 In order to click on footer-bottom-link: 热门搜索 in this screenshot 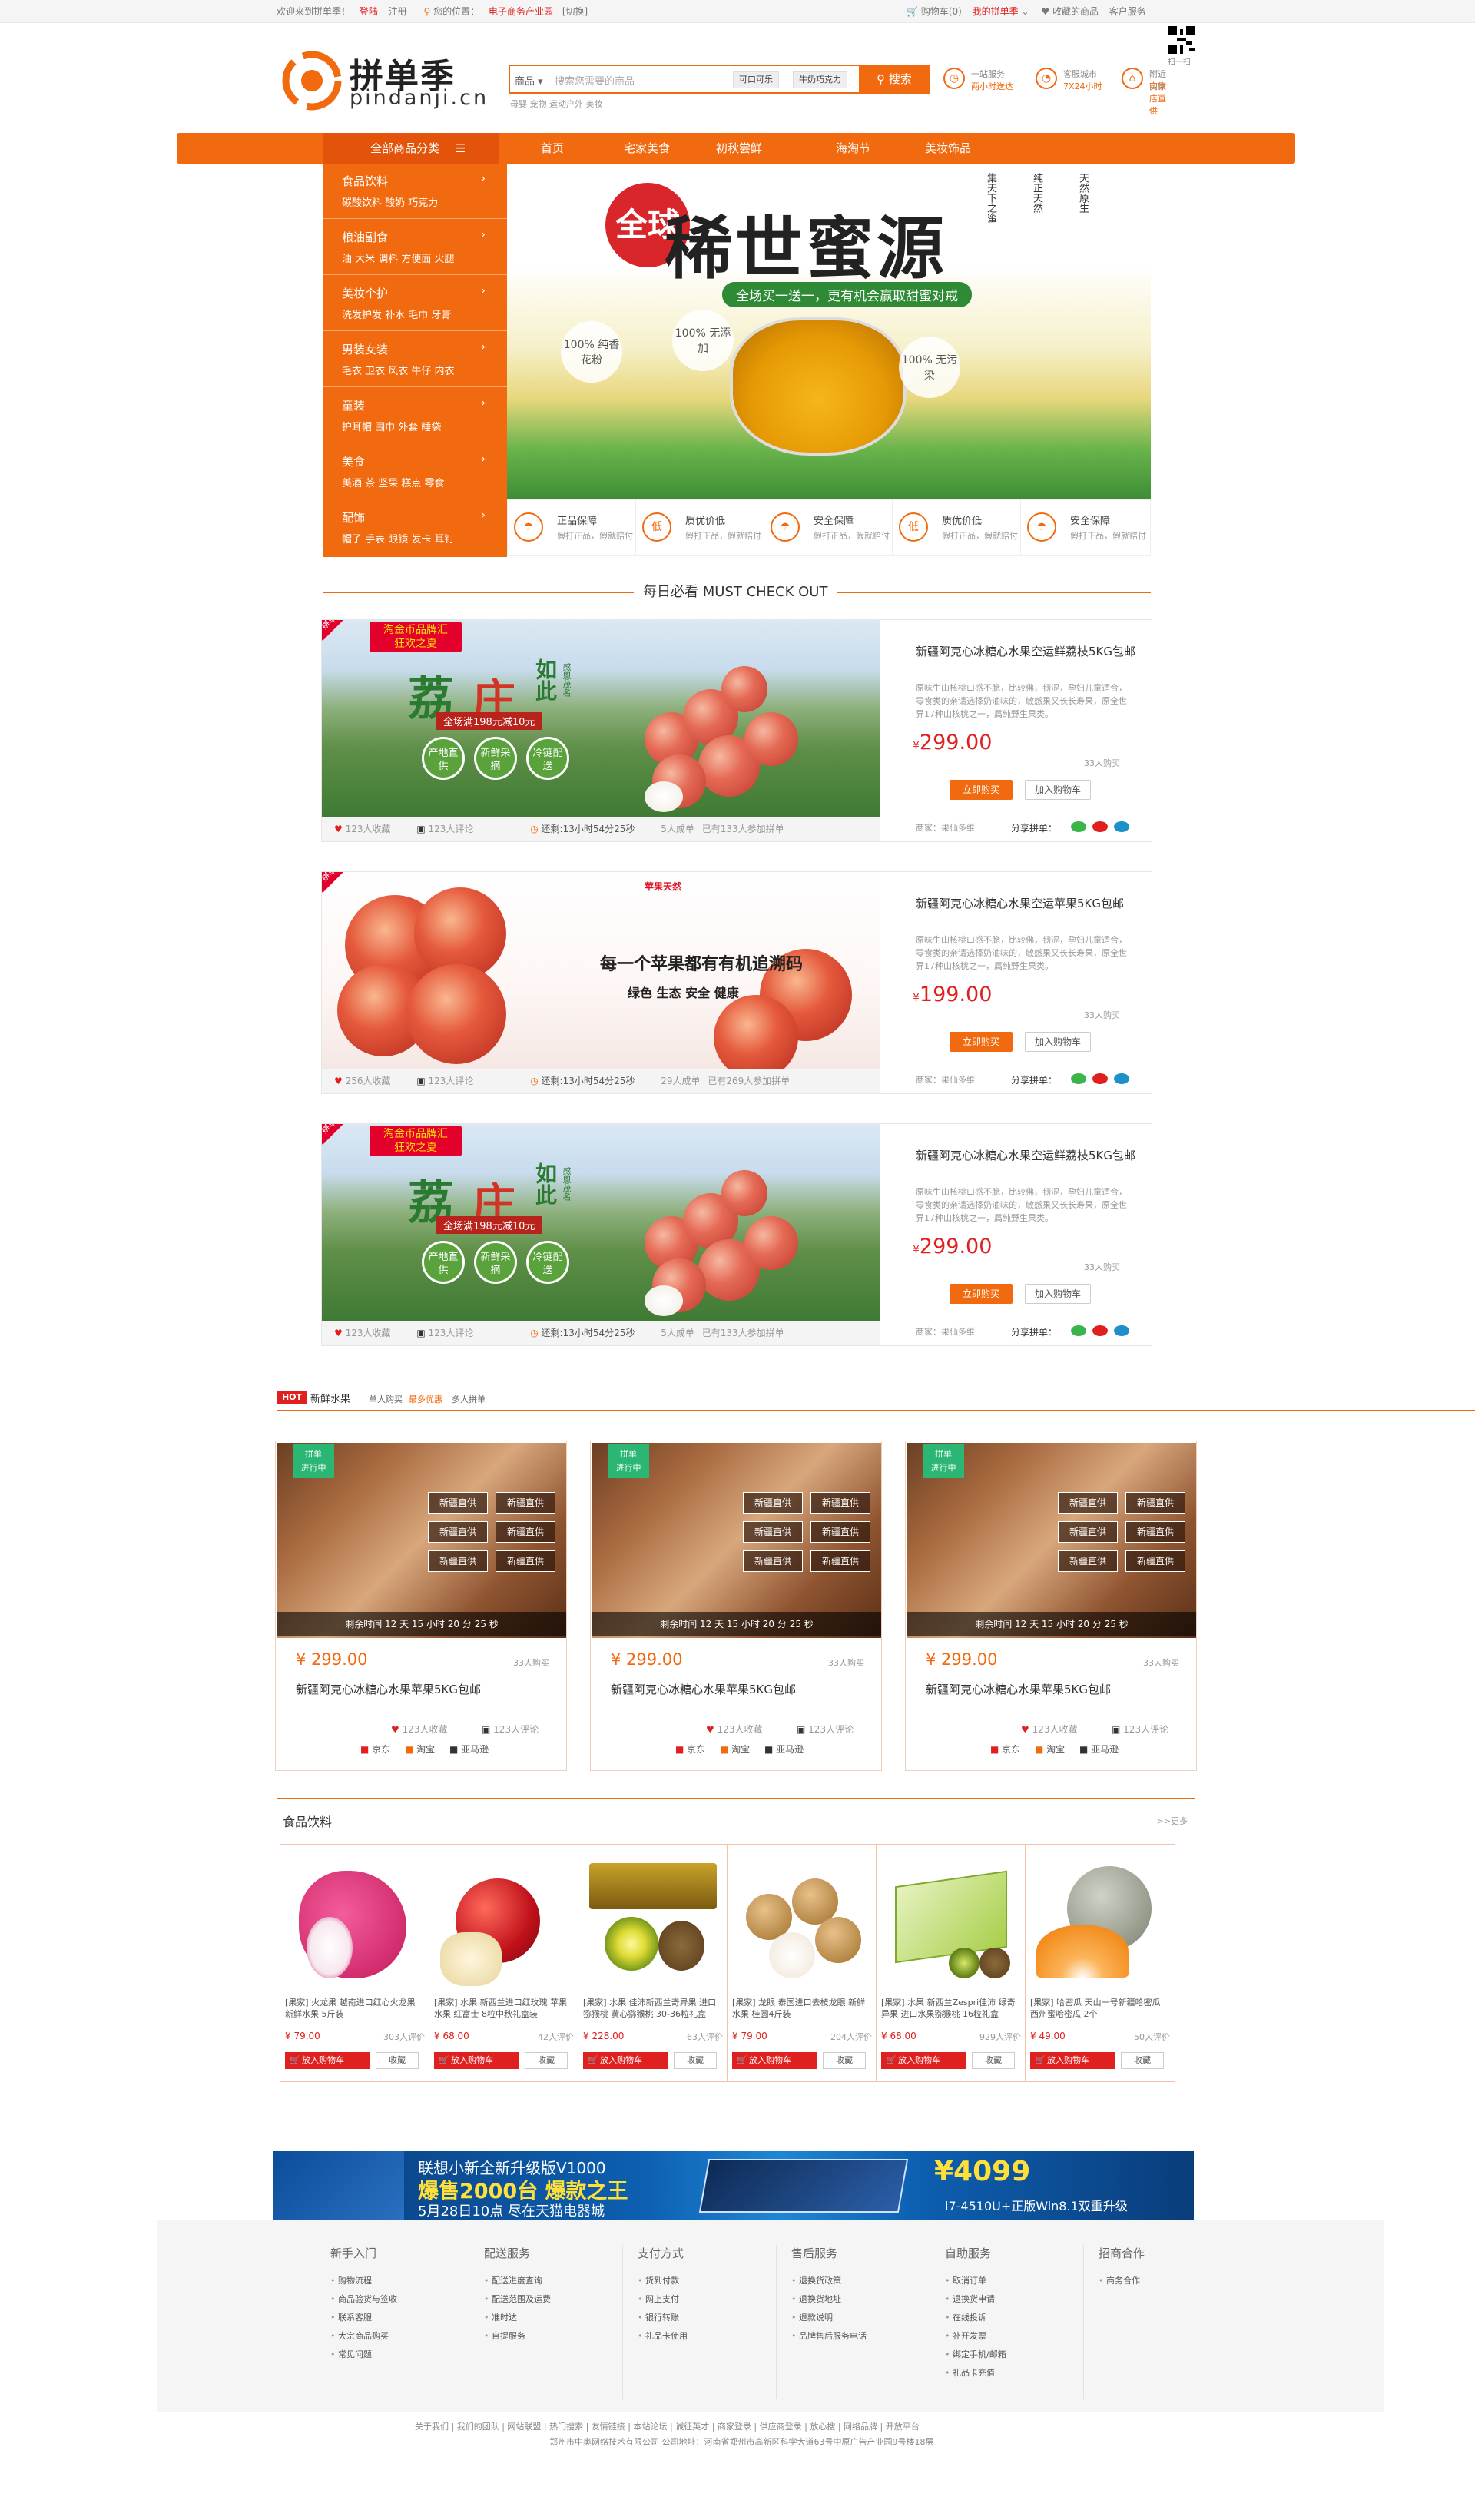, I will do `click(566, 2427)`.